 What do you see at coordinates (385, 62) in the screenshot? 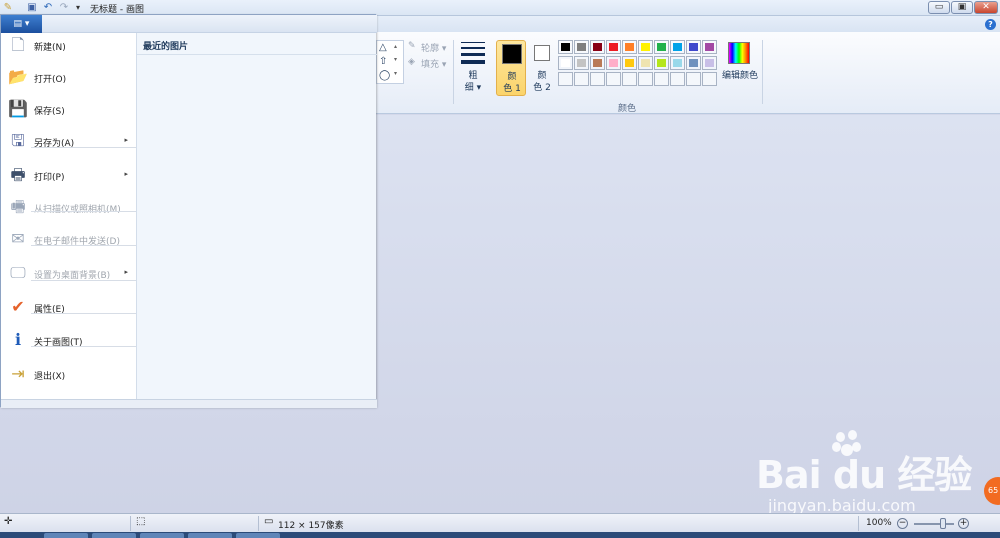
I see `arrow-shape-icon: ⇧` at bounding box center [385, 62].